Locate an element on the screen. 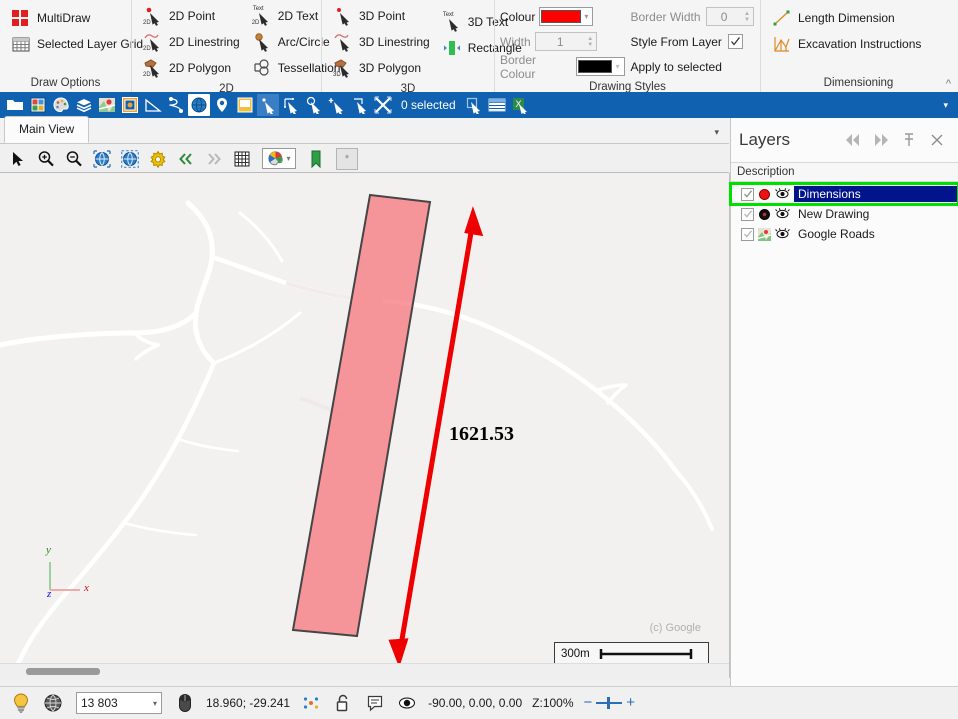  3d-linestring-button: 3D Linestring is located at coordinates (381, 42).